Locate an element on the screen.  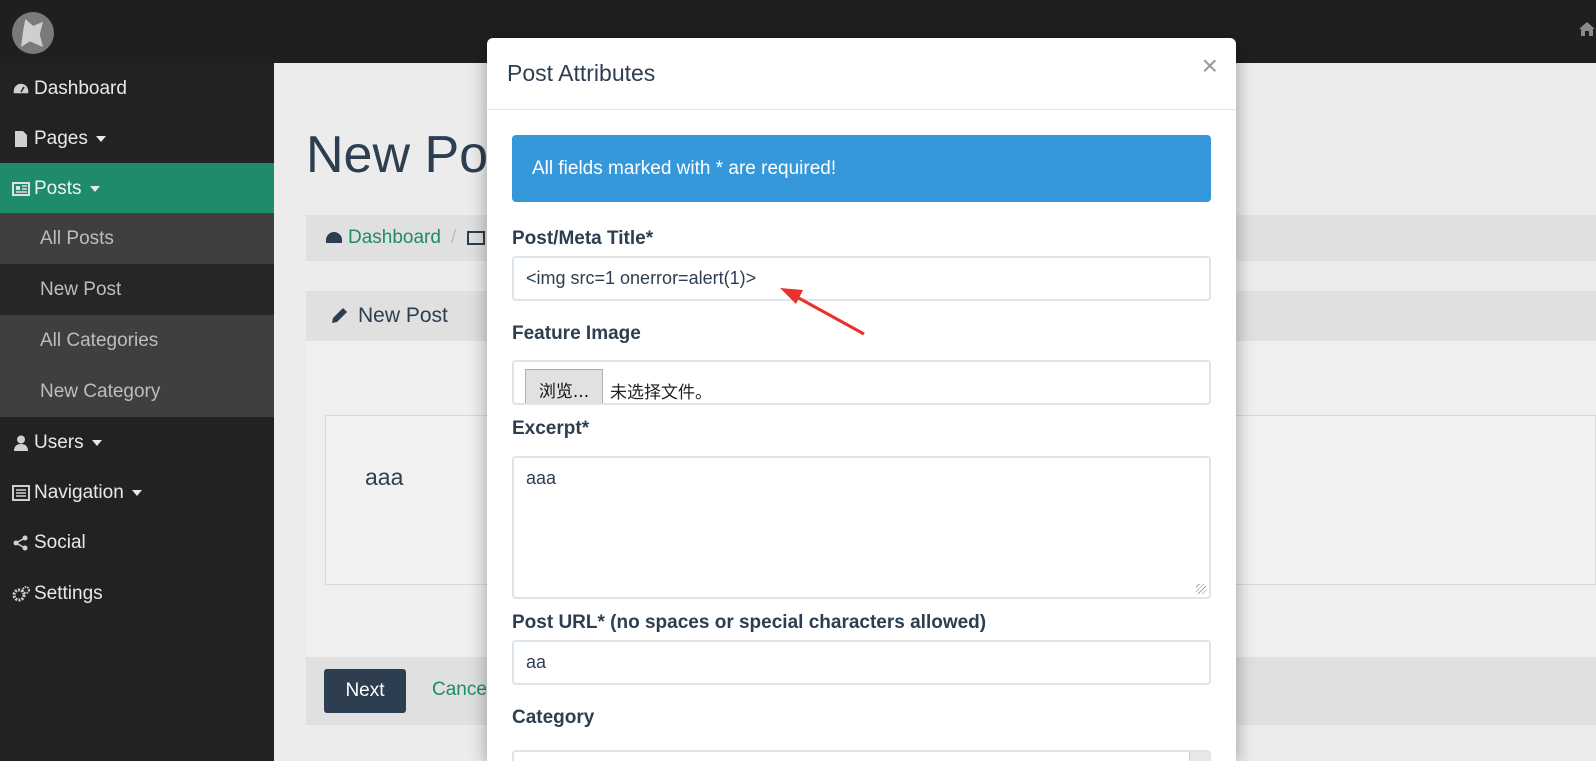
required-fields-alert: All fields marked with * are required! is located at coordinates (861, 168).